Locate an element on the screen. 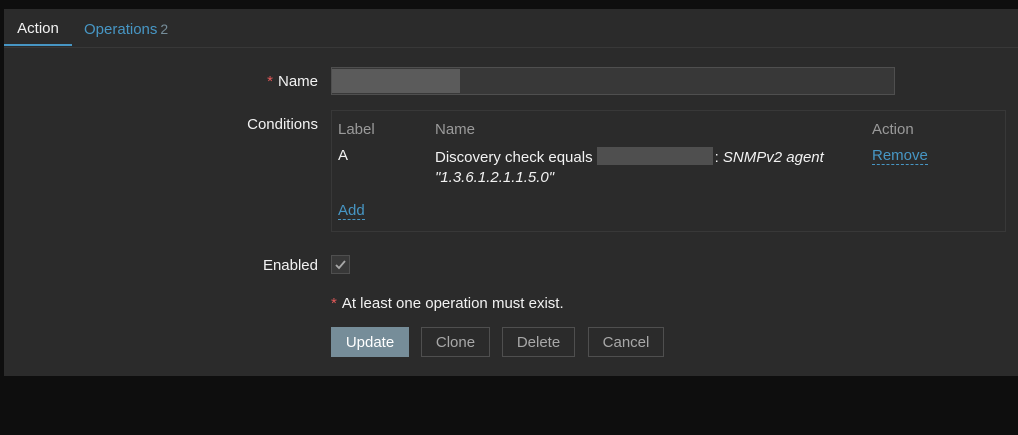 This screenshot has width=1018, height=435. enabled-checkbox is located at coordinates (340, 264).